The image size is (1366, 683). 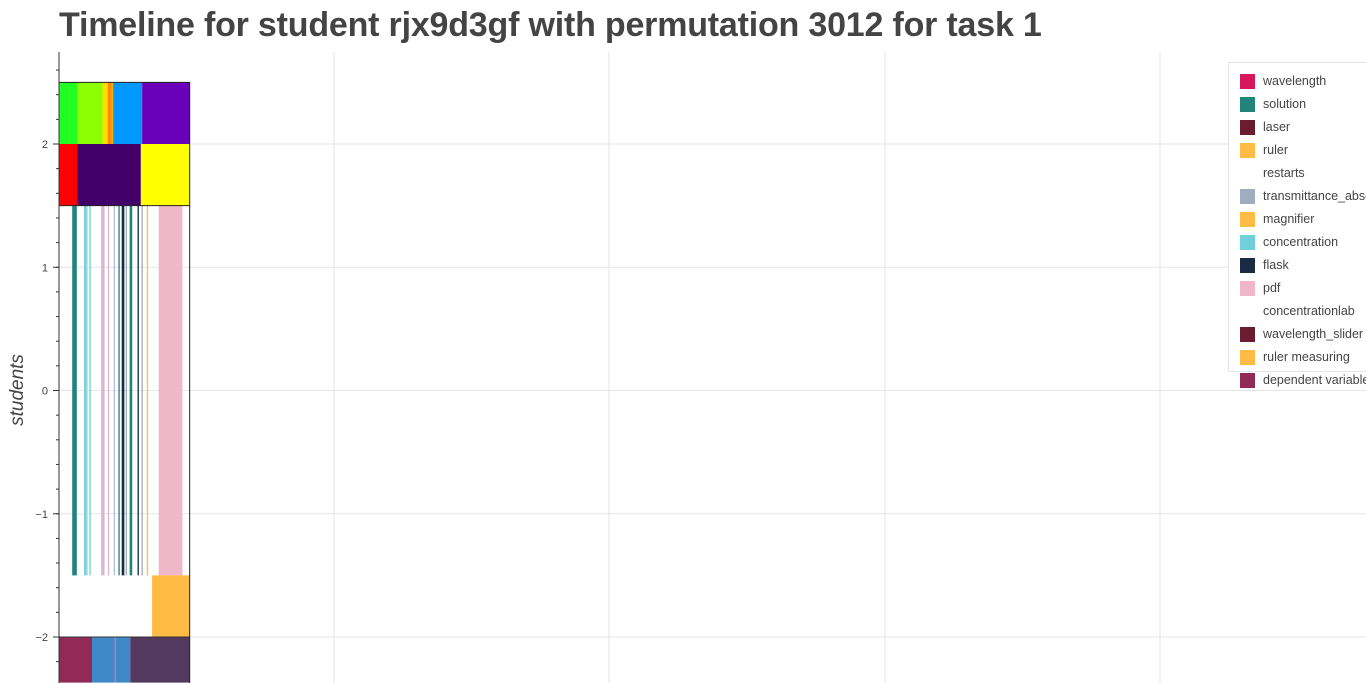 What do you see at coordinates (45, 392) in the screenshot?
I see `y-tick-label: 0` at bounding box center [45, 392].